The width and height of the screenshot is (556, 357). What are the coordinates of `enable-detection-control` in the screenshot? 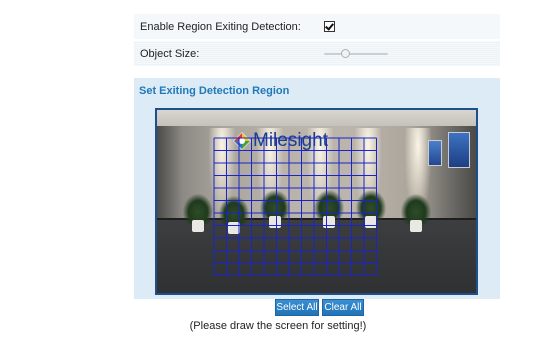 It's located at (329, 26).